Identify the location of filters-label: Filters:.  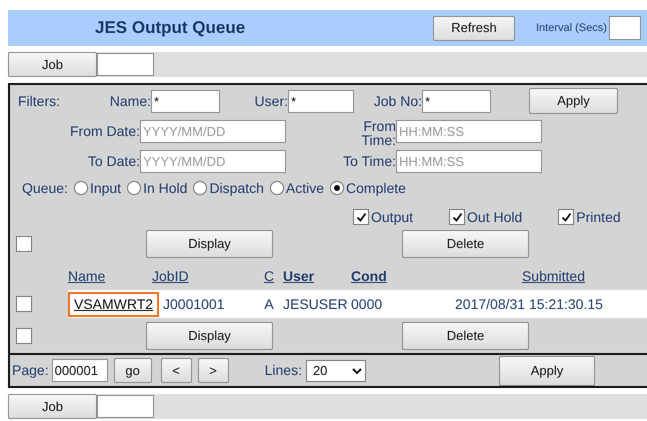
(39, 101).